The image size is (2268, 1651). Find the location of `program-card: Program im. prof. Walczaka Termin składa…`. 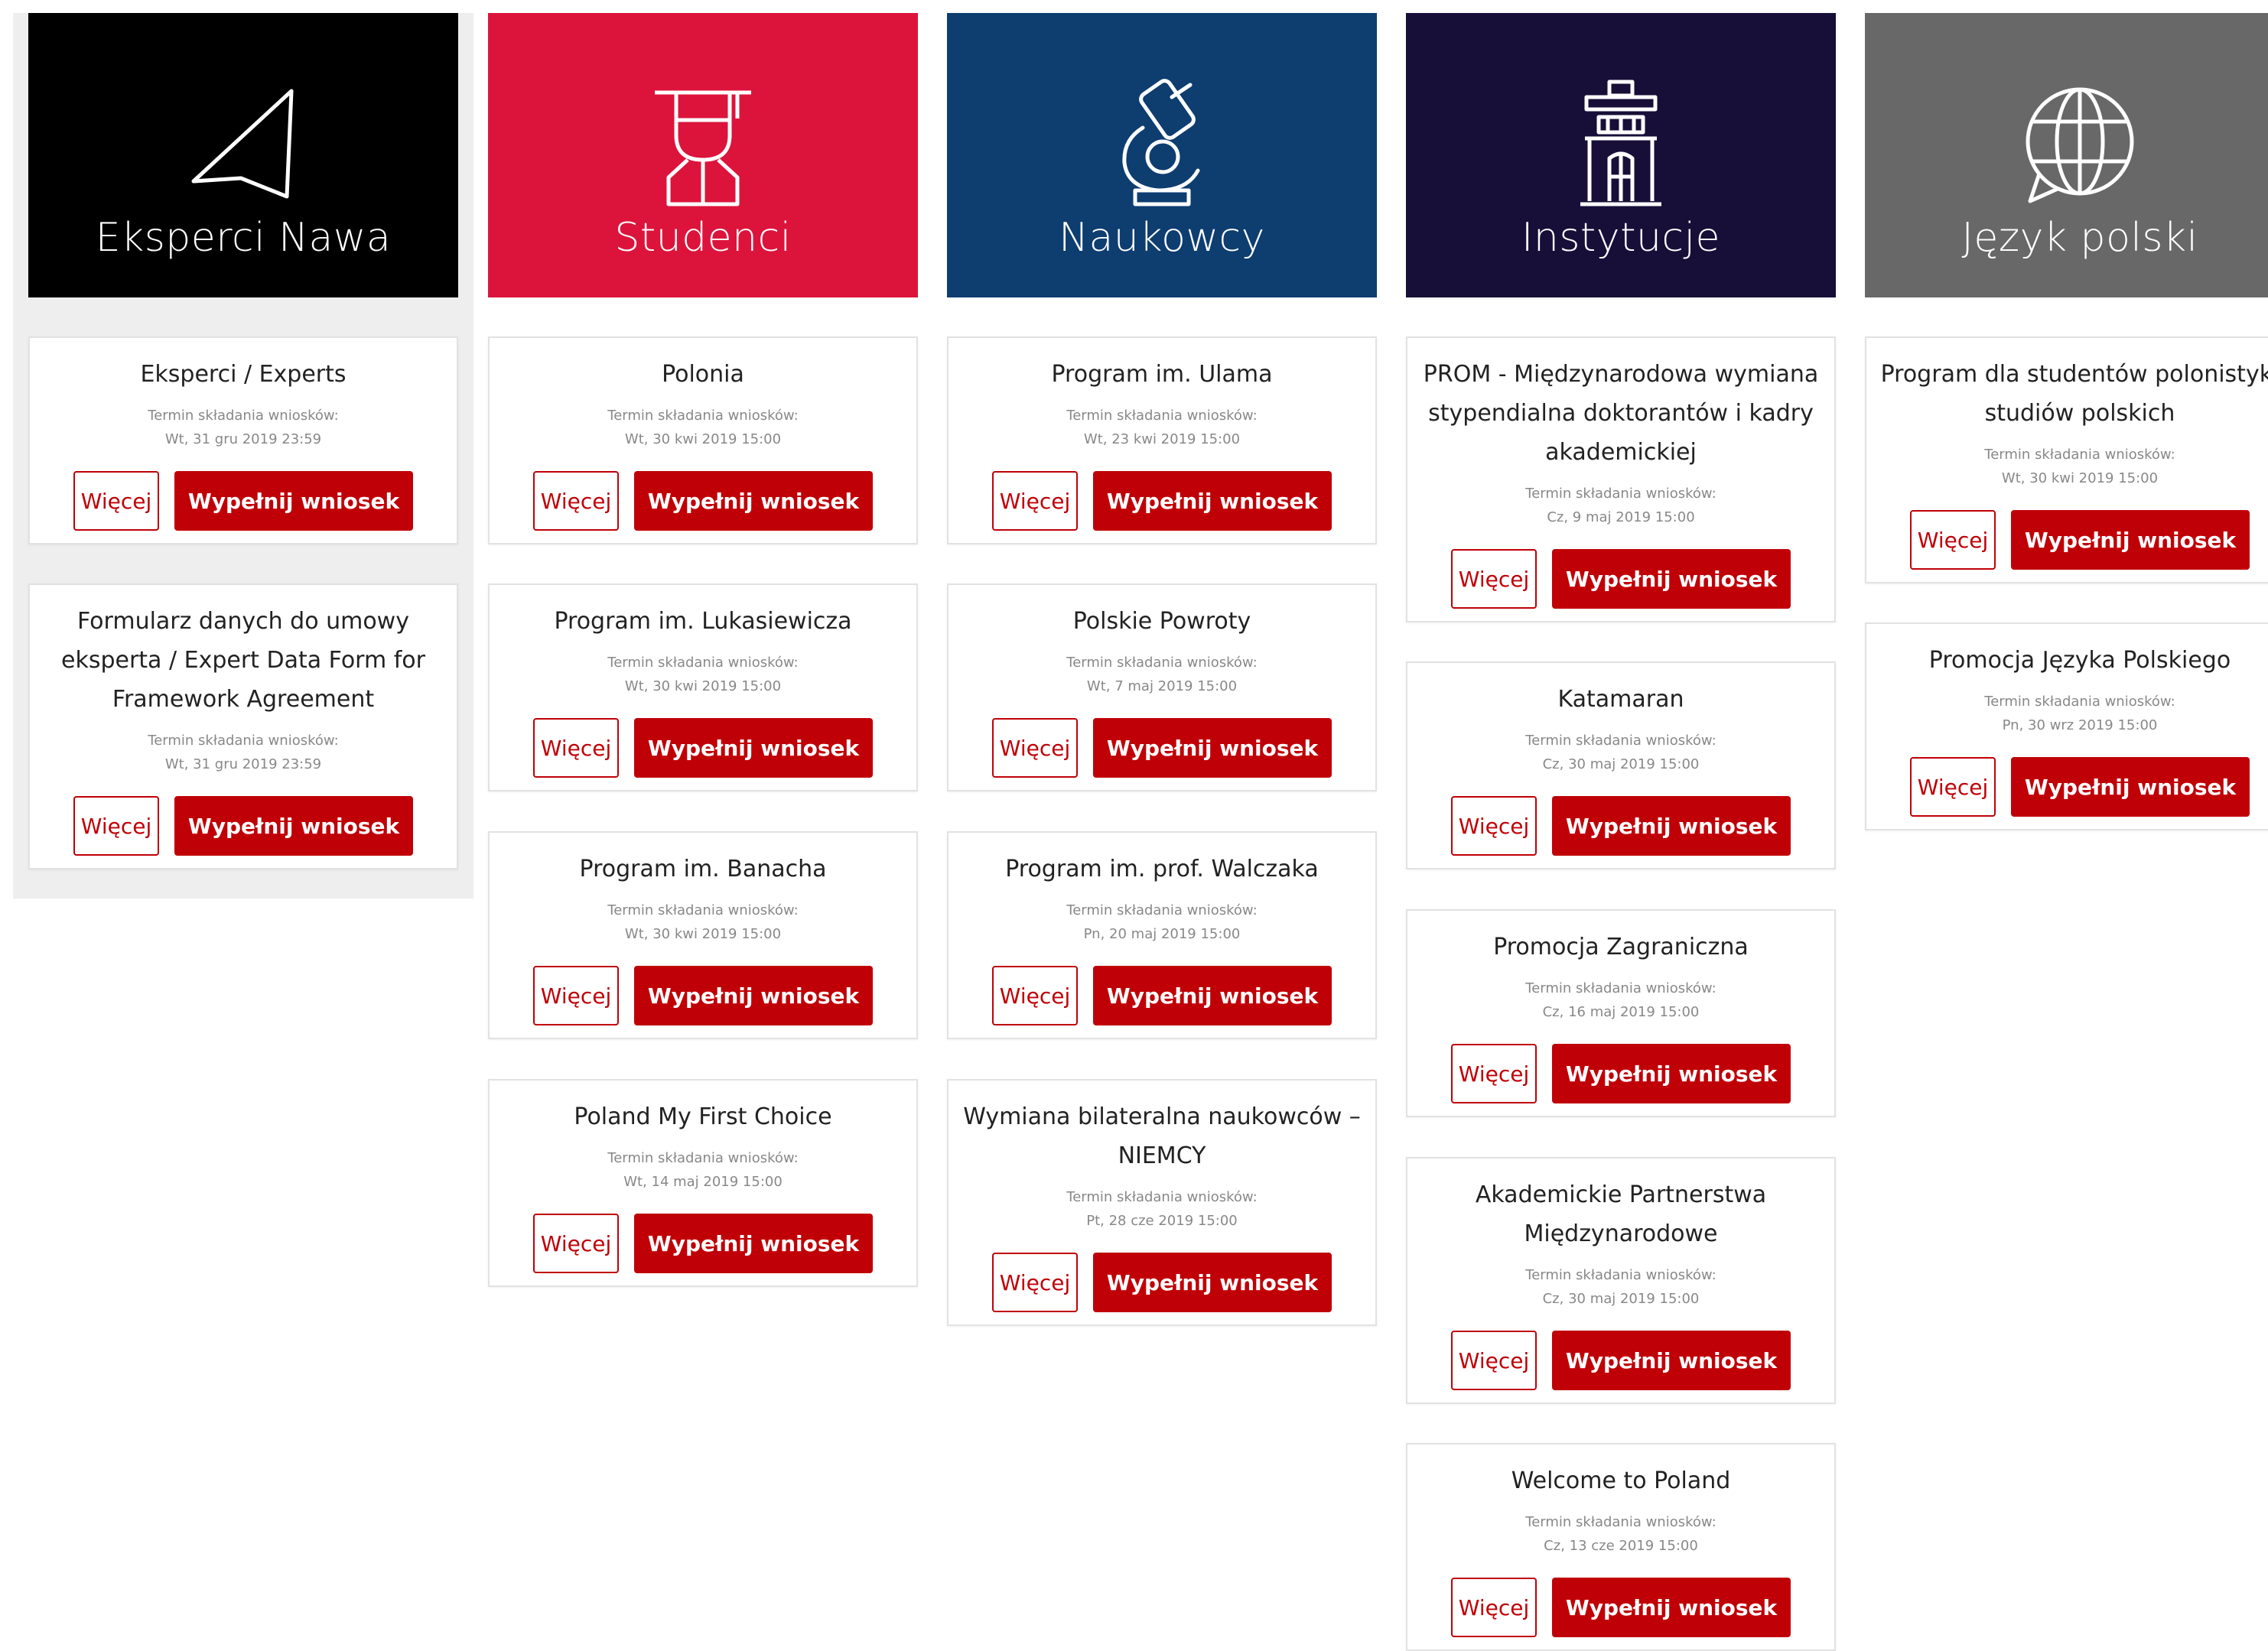

program-card: Program im. prof. Walczaka Termin składa… is located at coordinates (1162, 935).